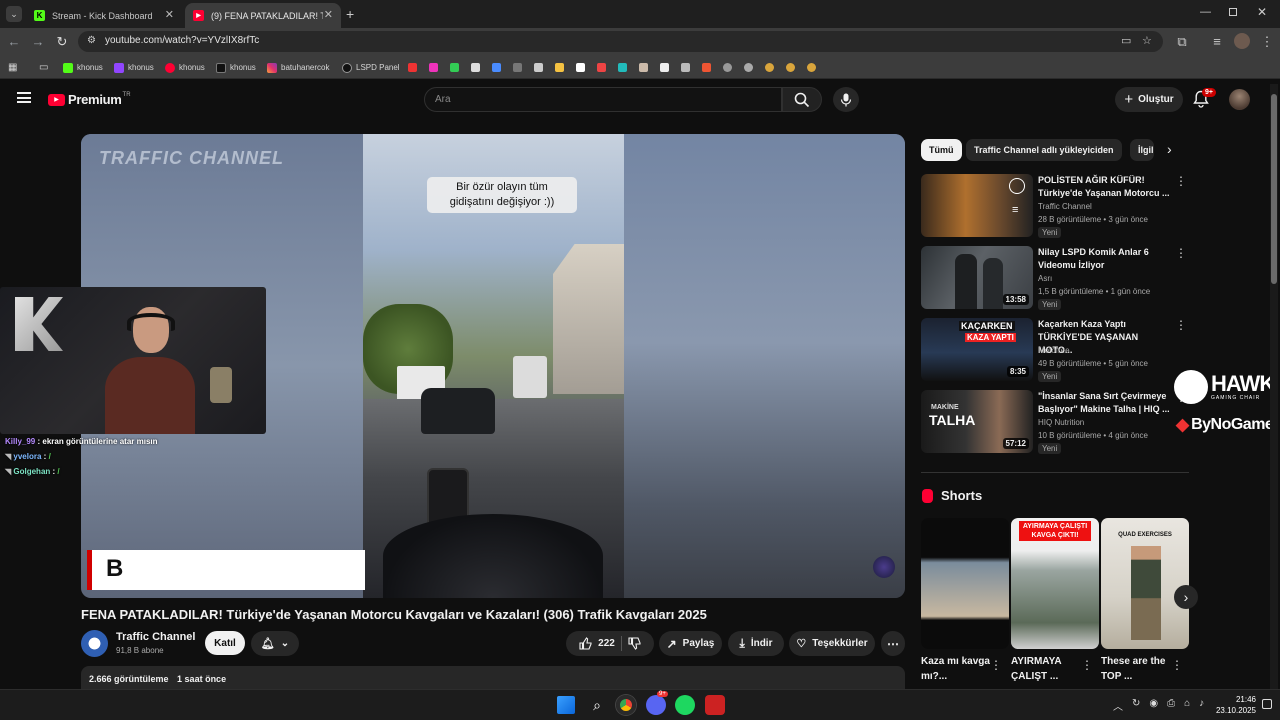 The width and height of the screenshot is (1280, 720). Describe the element at coordinates (14, 14) in the screenshot. I see `tab-list-button: ⌄` at that location.